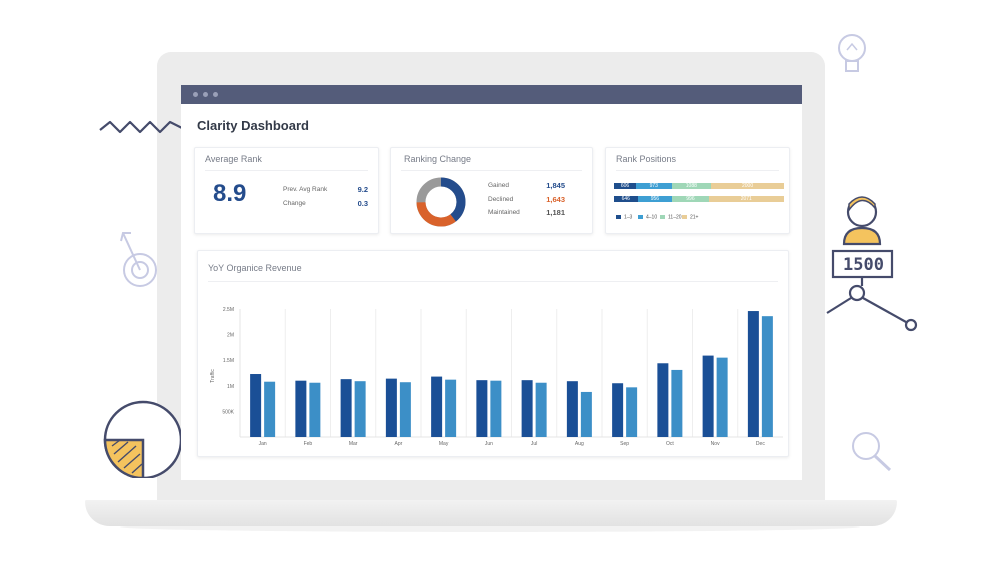 This screenshot has width=1000, height=570. Describe the element at coordinates (579, 444) in the screenshot. I see `x-tick-label: Aug` at that location.